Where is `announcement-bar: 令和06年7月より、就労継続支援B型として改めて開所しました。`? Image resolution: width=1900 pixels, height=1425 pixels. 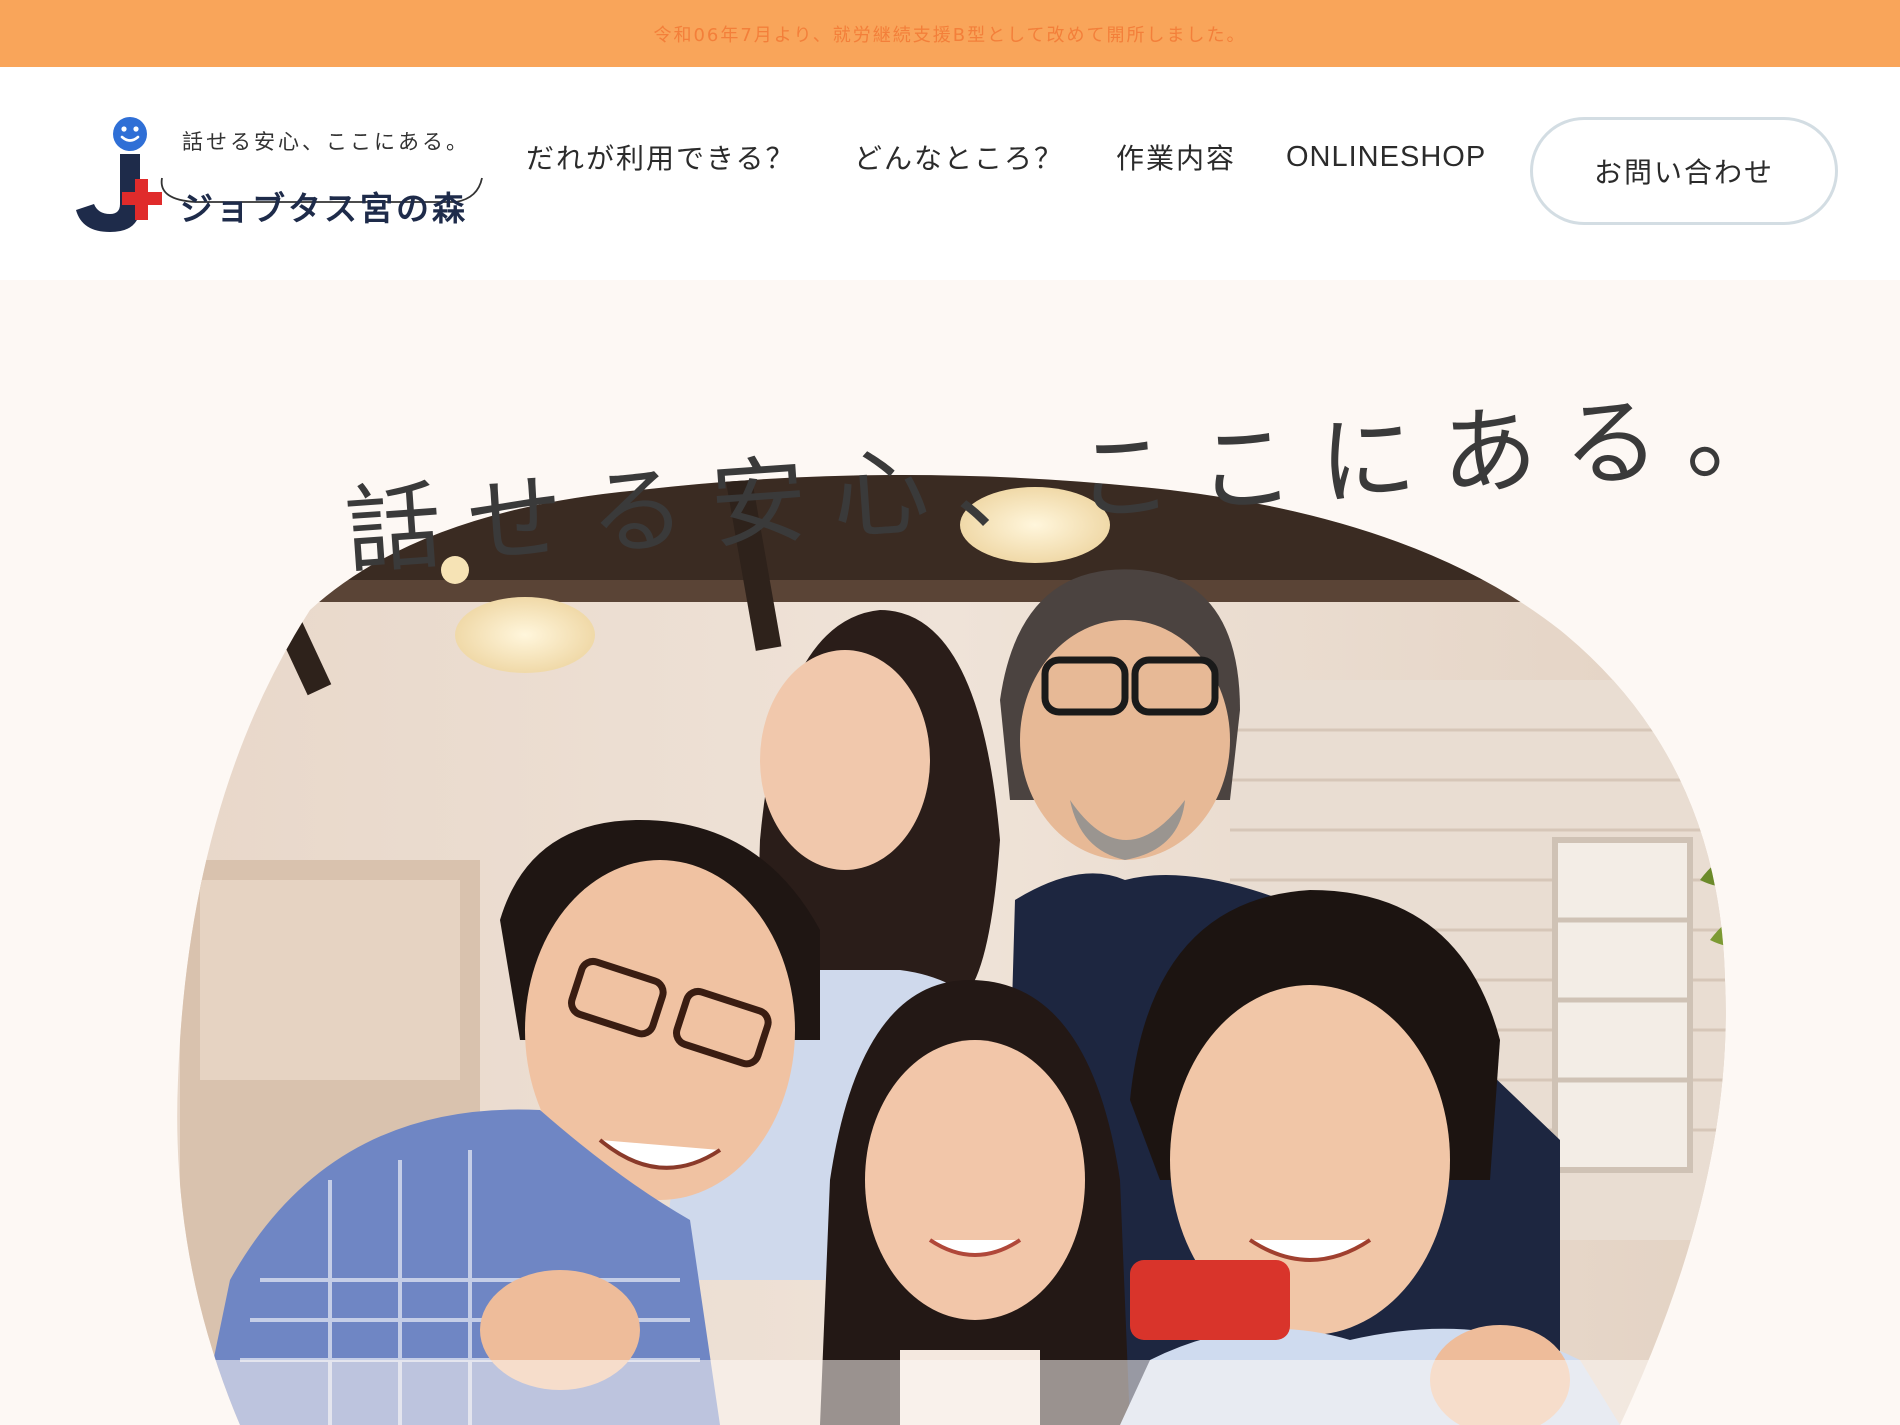
announcement-bar: 令和06年7月より、就労継続支援B型として改めて開所しました。 is located at coordinates (950, 33).